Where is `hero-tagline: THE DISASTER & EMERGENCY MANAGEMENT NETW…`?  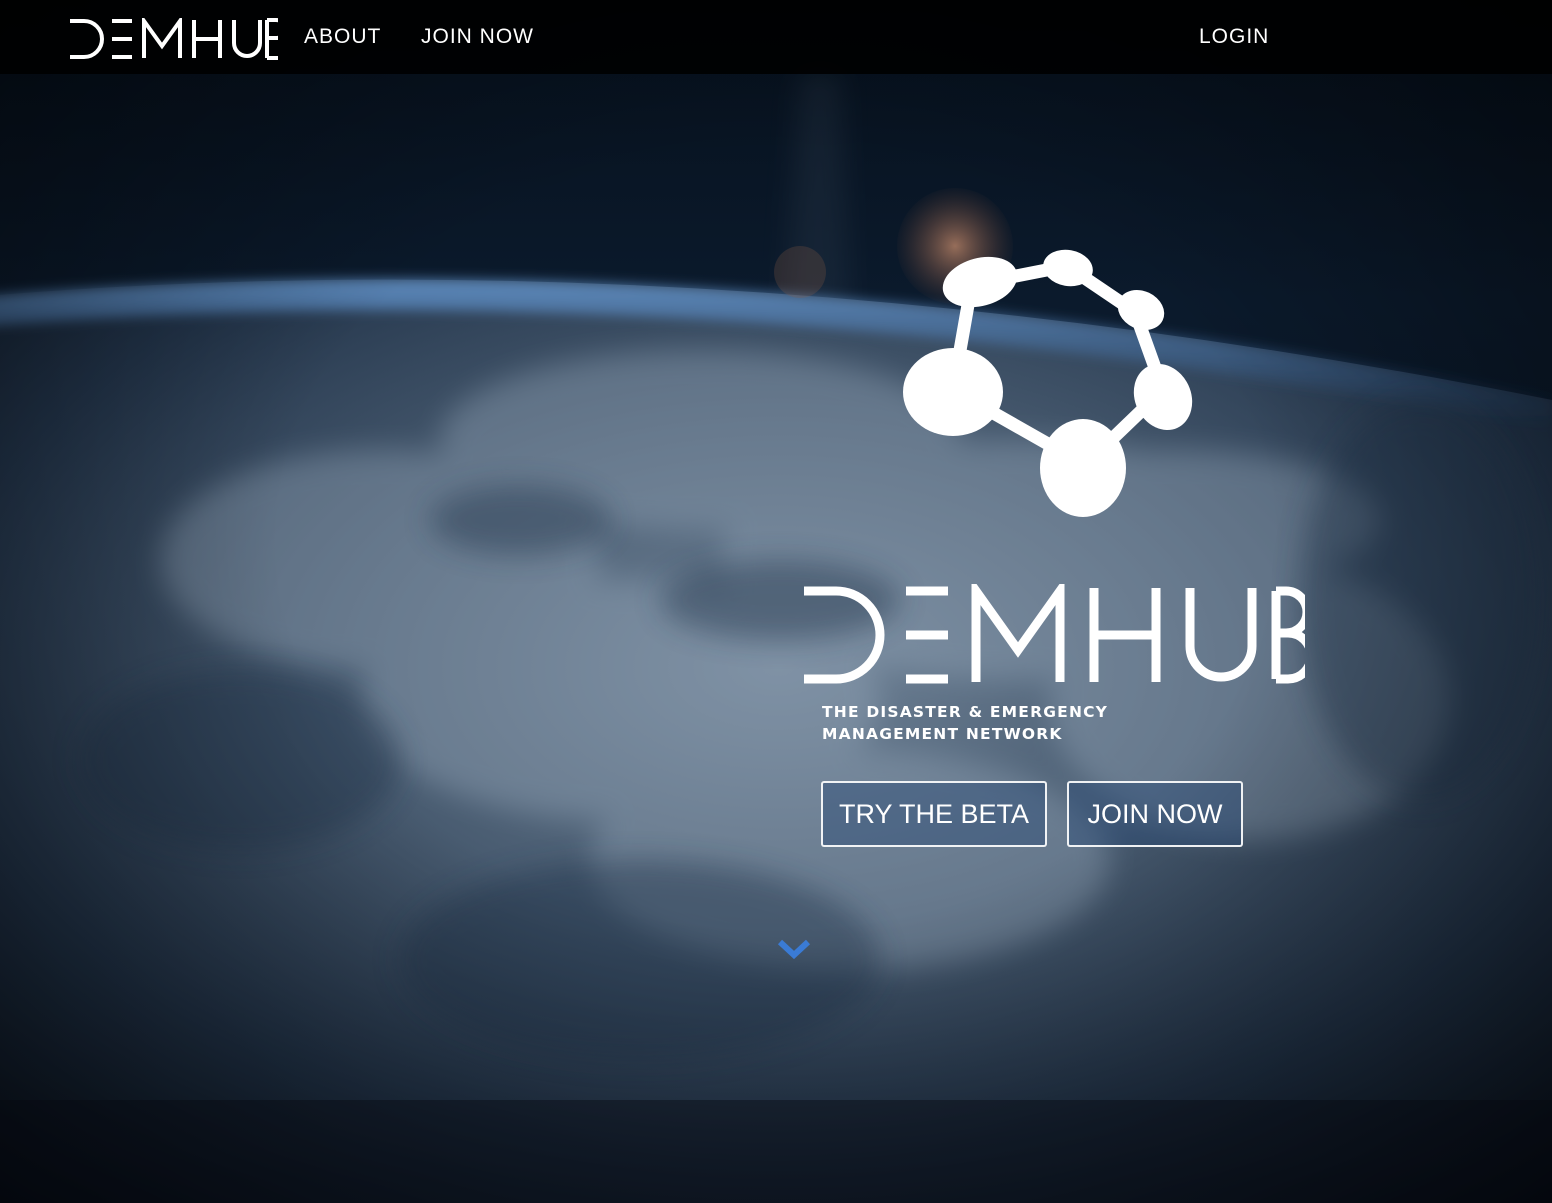 hero-tagline: THE DISASTER & EMERGENCY MANAGEMENT NETW… is located at coordinates (965, 723).